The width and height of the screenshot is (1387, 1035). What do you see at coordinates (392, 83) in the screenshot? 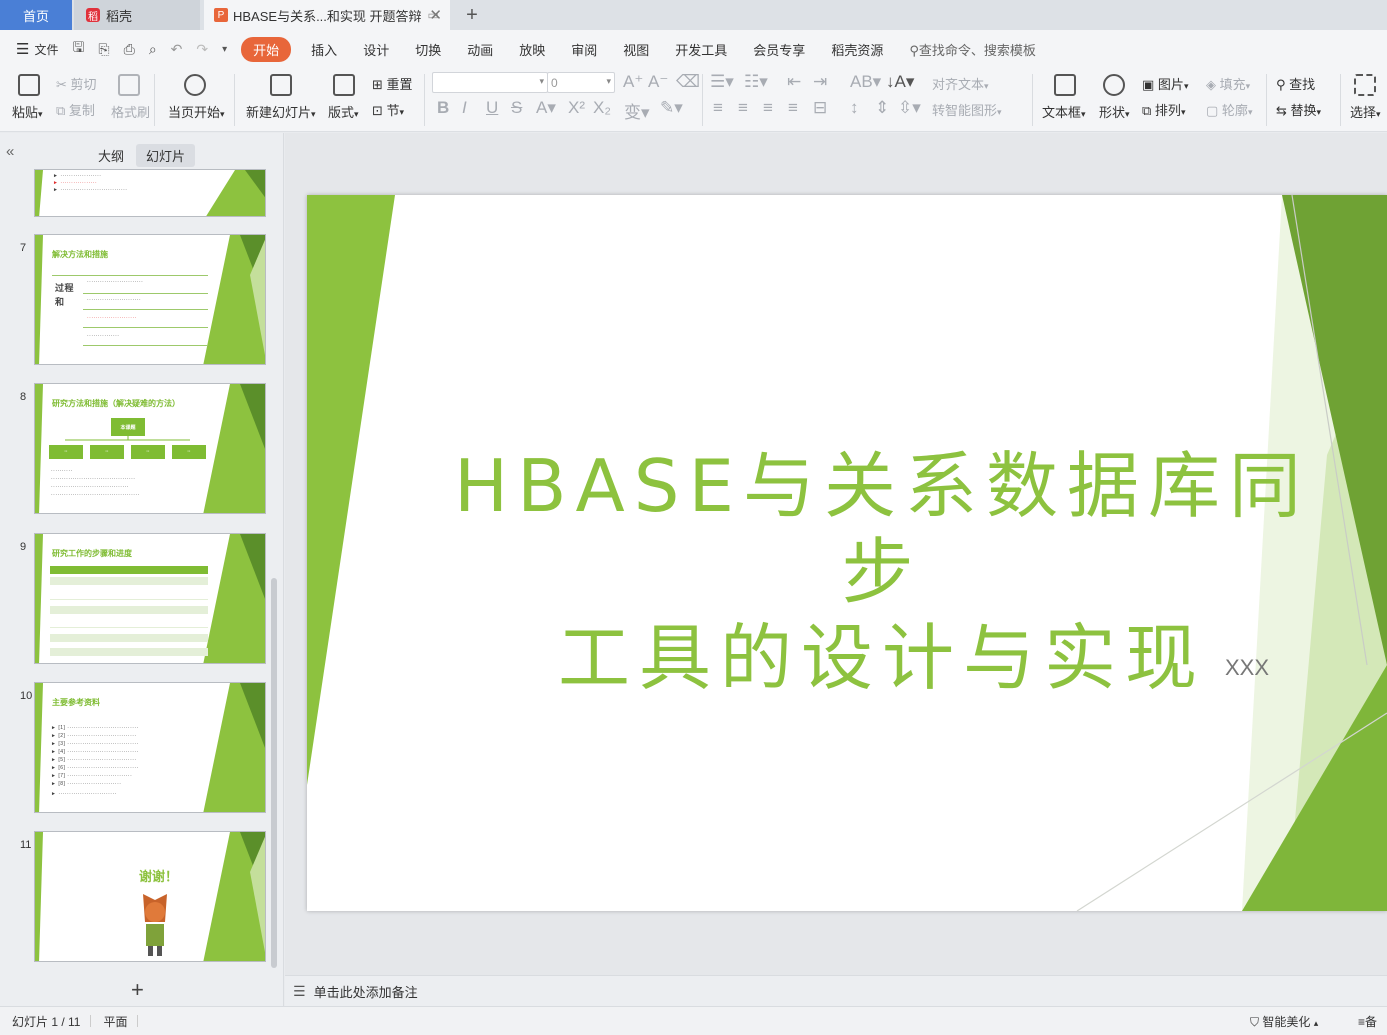
I see `reset-button: ⊞ 重置` at bounding box center [392, 83].